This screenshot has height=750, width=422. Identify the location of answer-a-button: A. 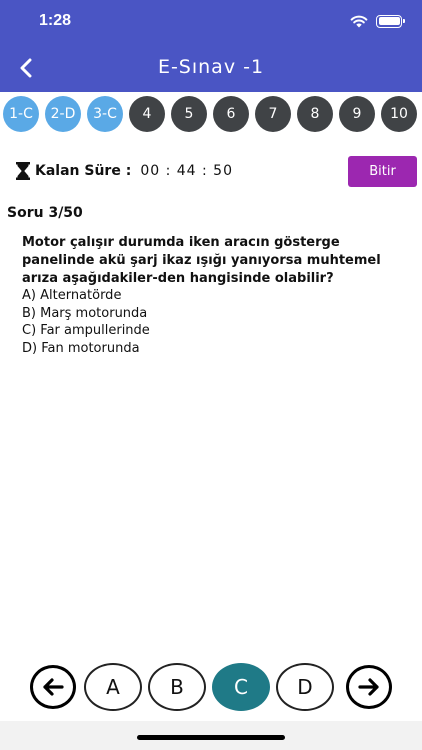
(113, 687).